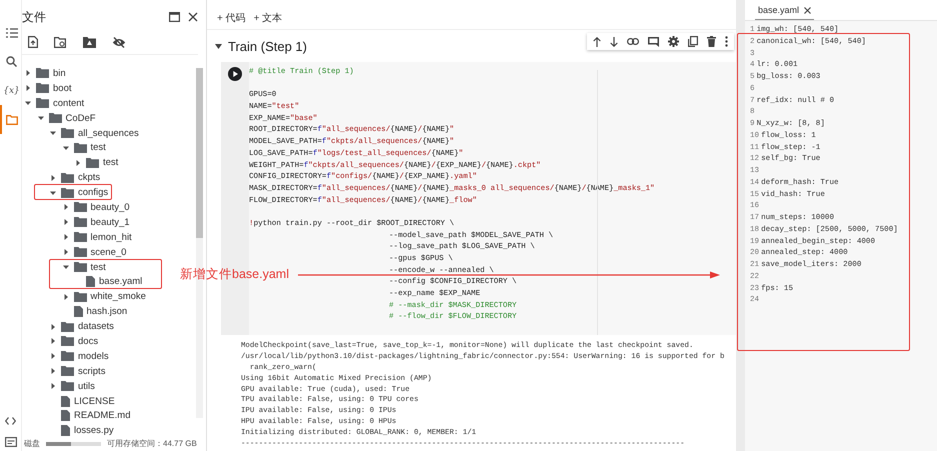 The height and width of the screenshot is (451, 937). Describe the element at coordinates (107, 312) in the screenshot. I see `tree-item: hash.json` at that location.